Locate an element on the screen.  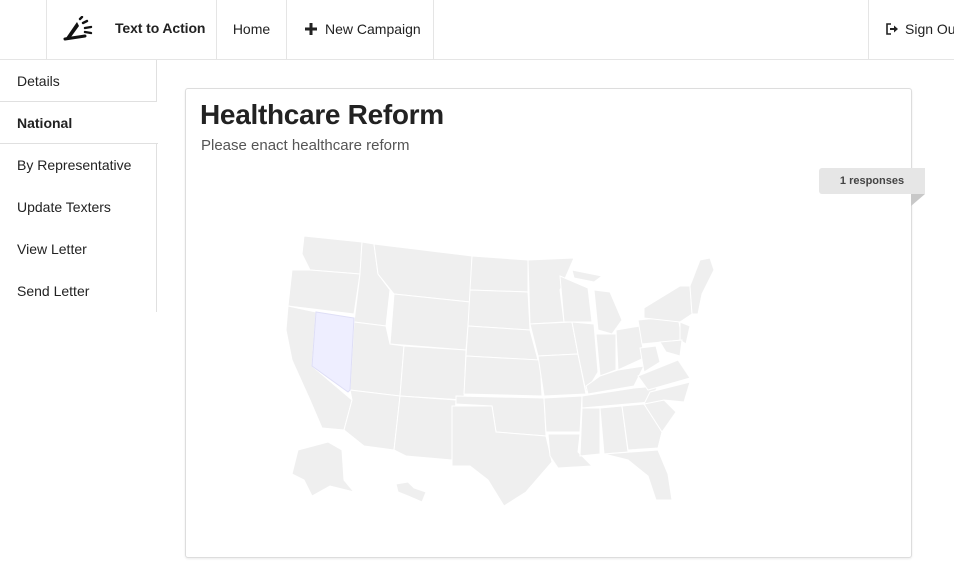
ribbon-fold is located at coordinates (918, 200).